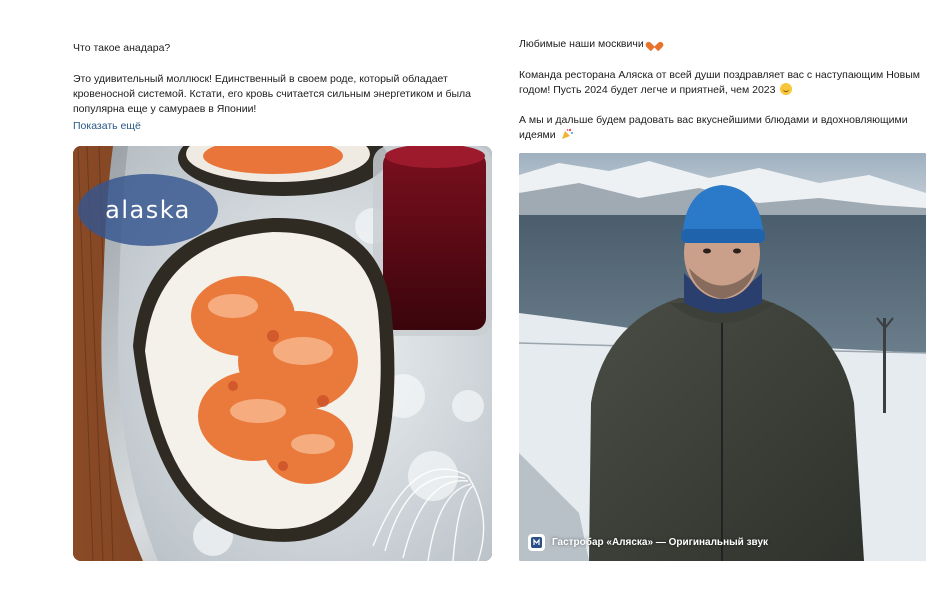 This screenshot has height=600, width=940. Describe the element at coordinates (567, 134) in the screenshot. I see `party-popper-icon` at that location.